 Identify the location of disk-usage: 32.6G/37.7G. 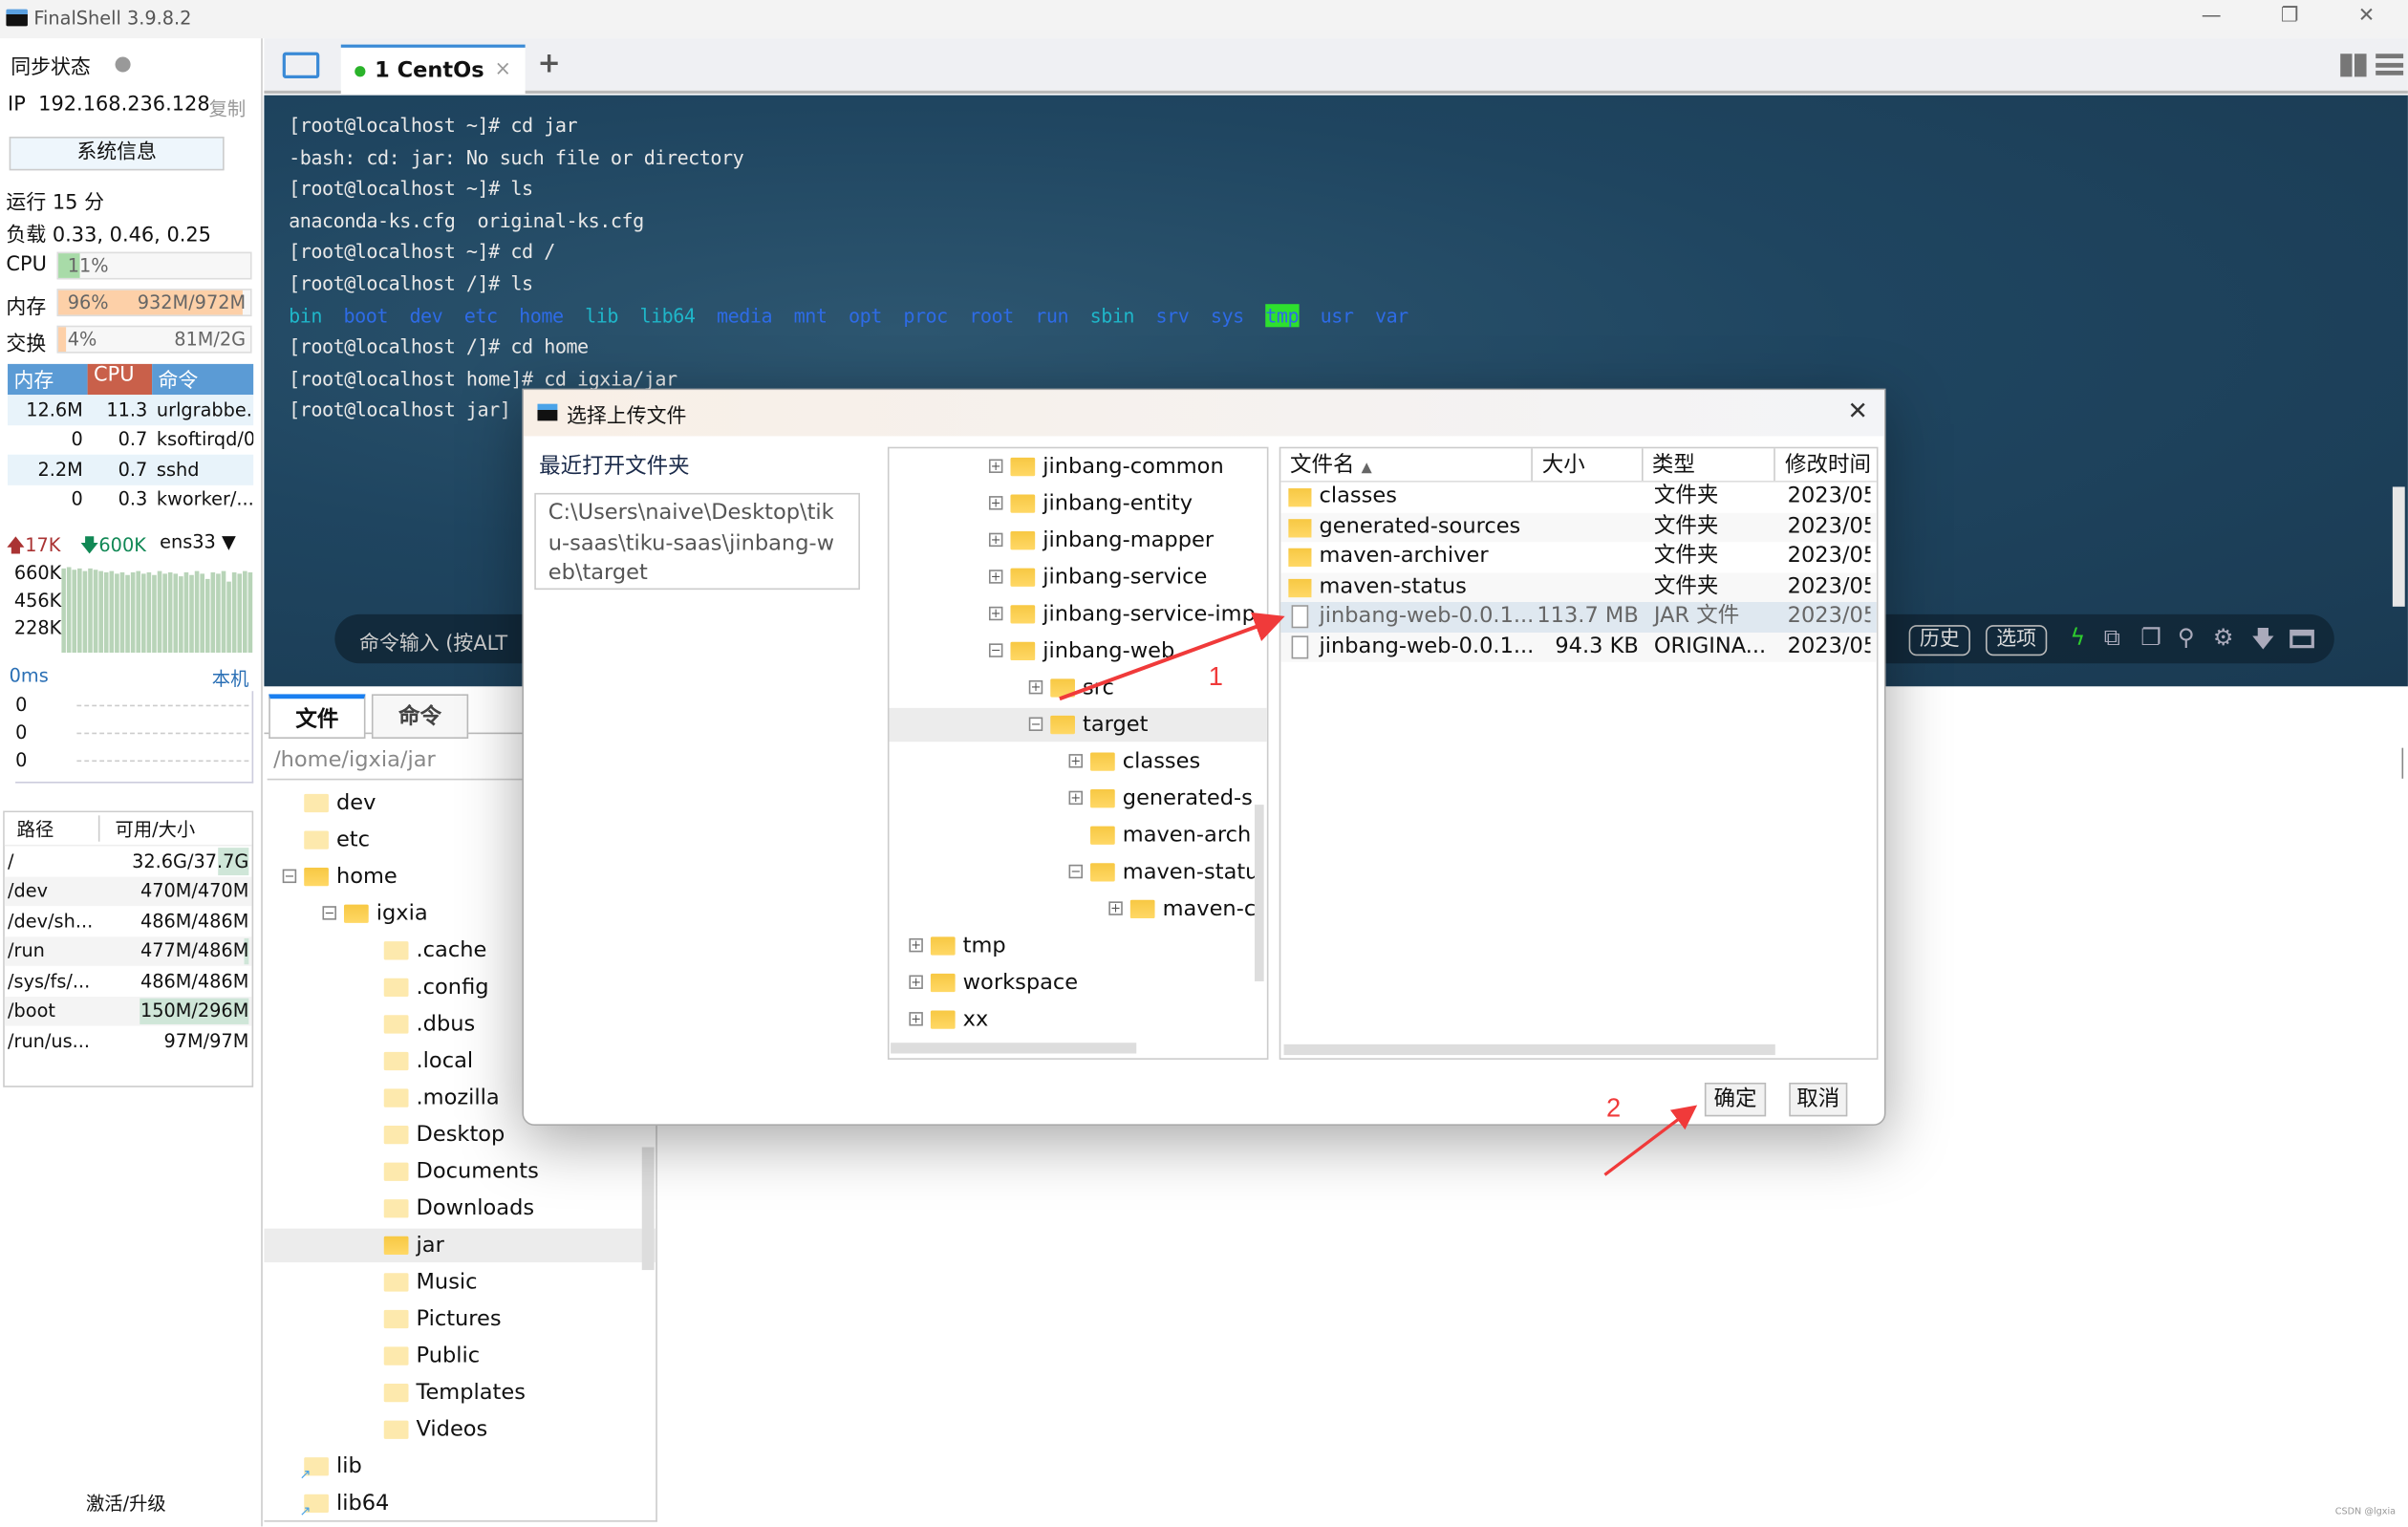
(190, 861).